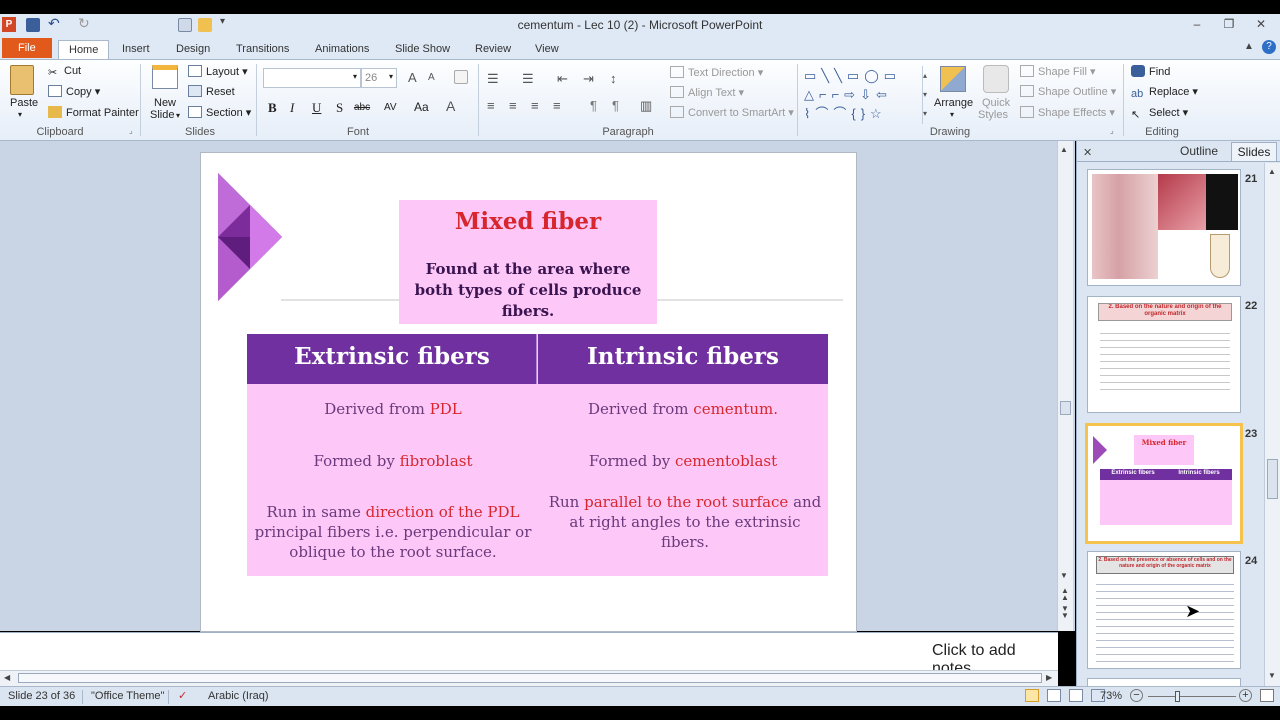  I want to click on bullets-icon: ☰, so click(493, 79).